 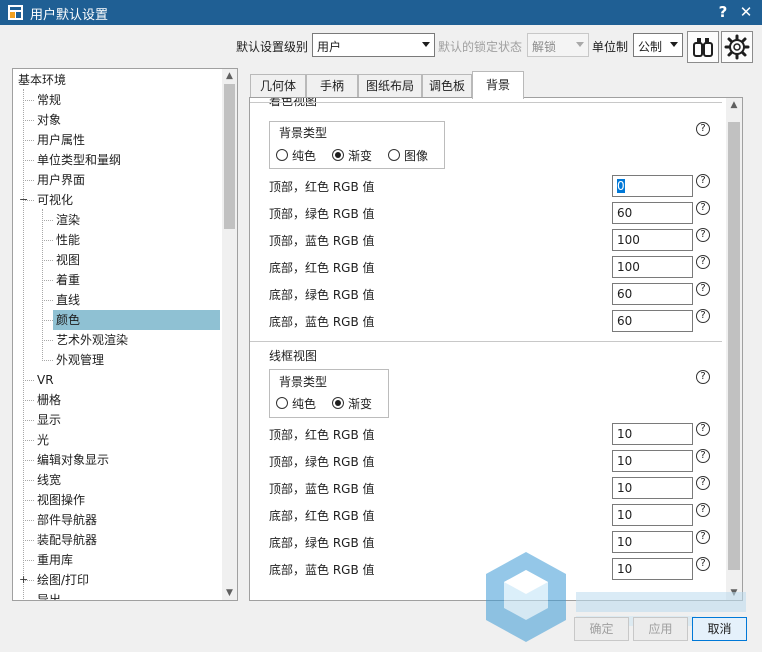 What do you see at coordinates (390, 86) in the screenshot?
I see `tab-drawing-layout: 图纸布局` at bounding box center [390, 86].